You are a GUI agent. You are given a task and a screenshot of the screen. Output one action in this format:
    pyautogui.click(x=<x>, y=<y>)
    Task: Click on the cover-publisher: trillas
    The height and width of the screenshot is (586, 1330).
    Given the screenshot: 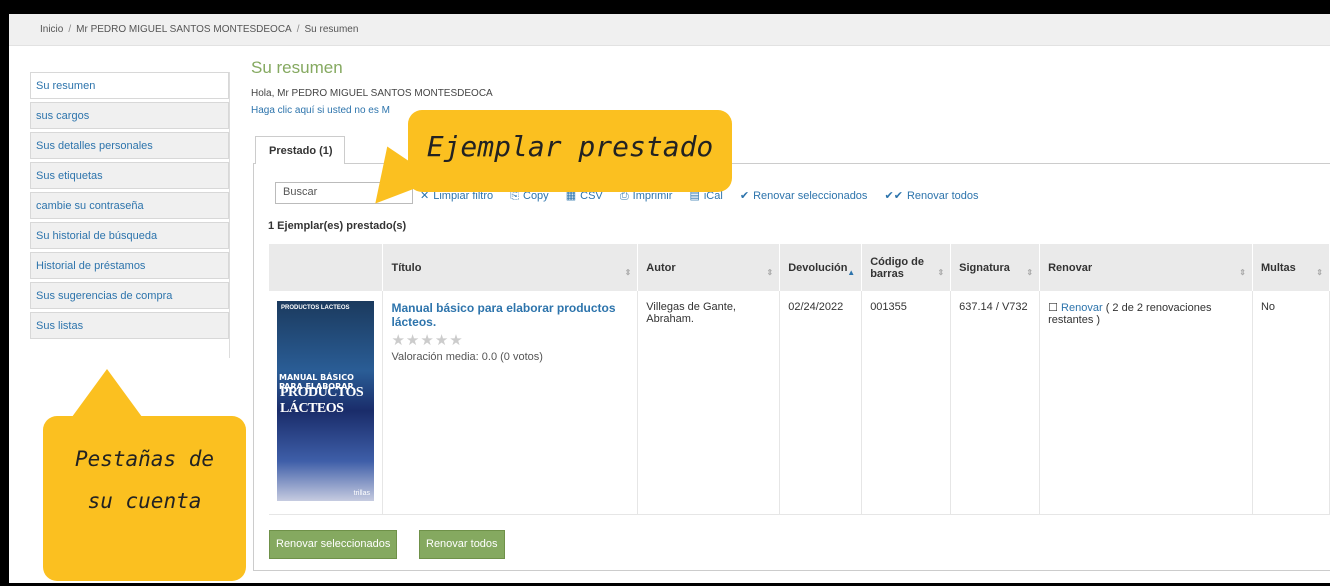 What is the action you would take?
    pyautogui.click(x=361, y=493)
    